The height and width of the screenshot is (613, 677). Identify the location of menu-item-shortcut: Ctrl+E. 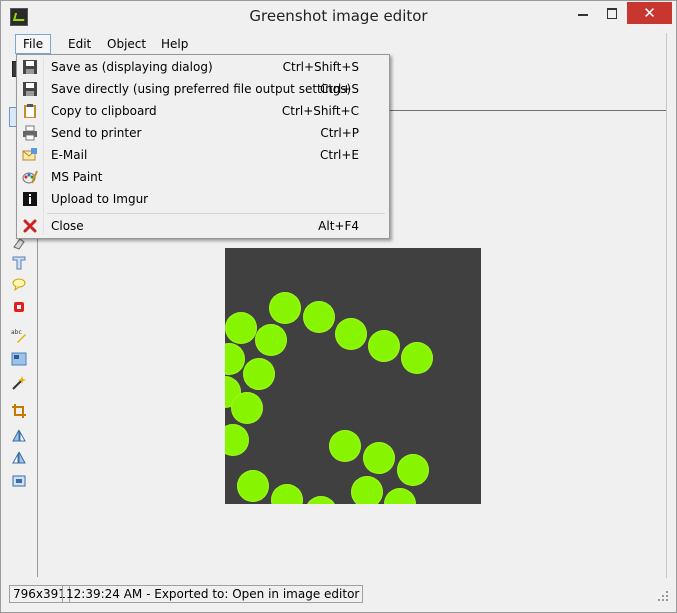
(339, 155).